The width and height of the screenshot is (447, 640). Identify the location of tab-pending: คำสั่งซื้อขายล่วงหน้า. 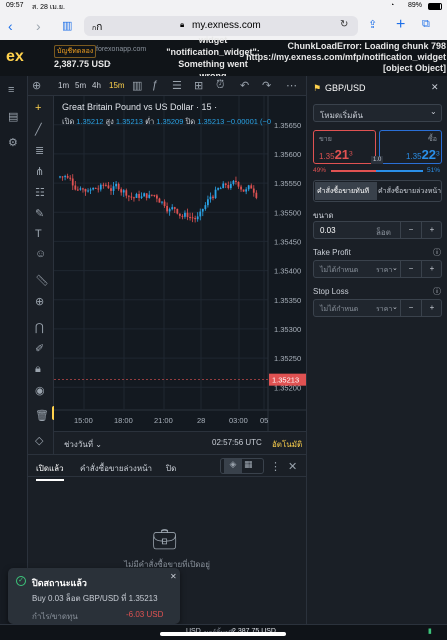
(116, 468).